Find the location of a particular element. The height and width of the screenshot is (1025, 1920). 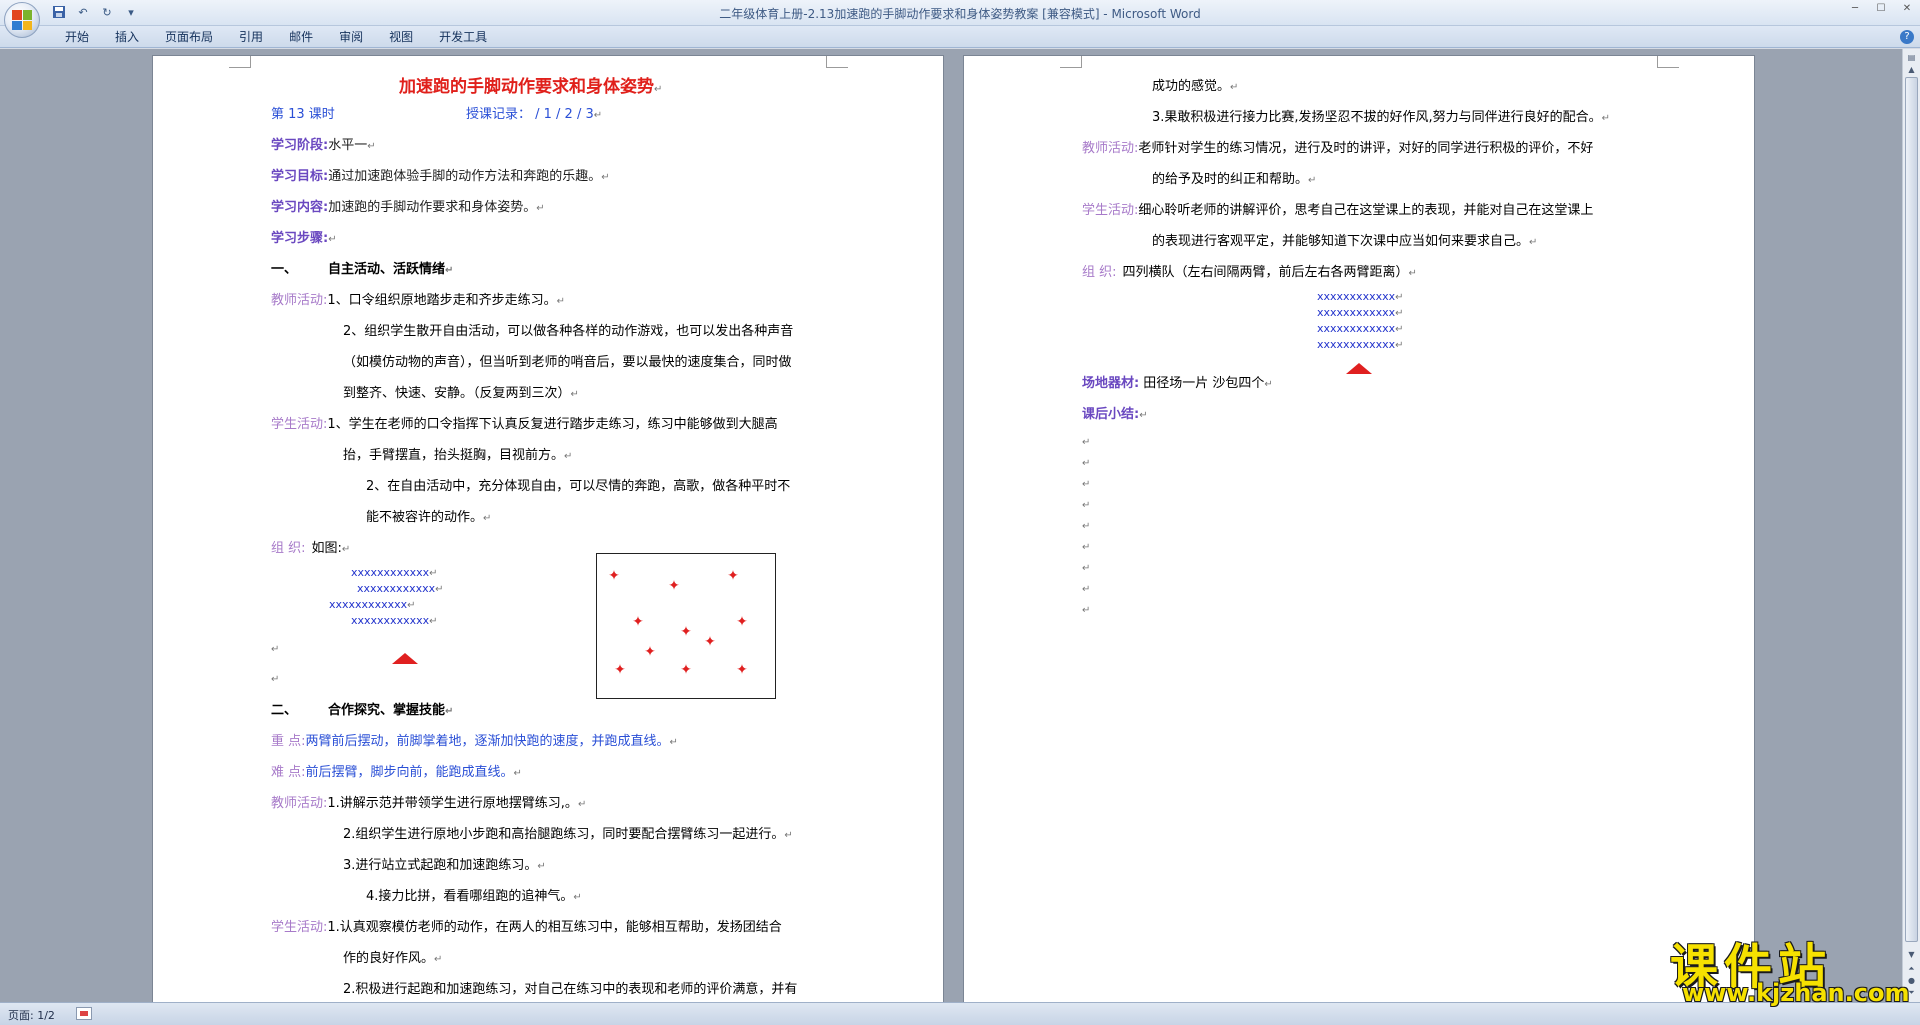

office-logo-icon is located at coordinates (22, 20).